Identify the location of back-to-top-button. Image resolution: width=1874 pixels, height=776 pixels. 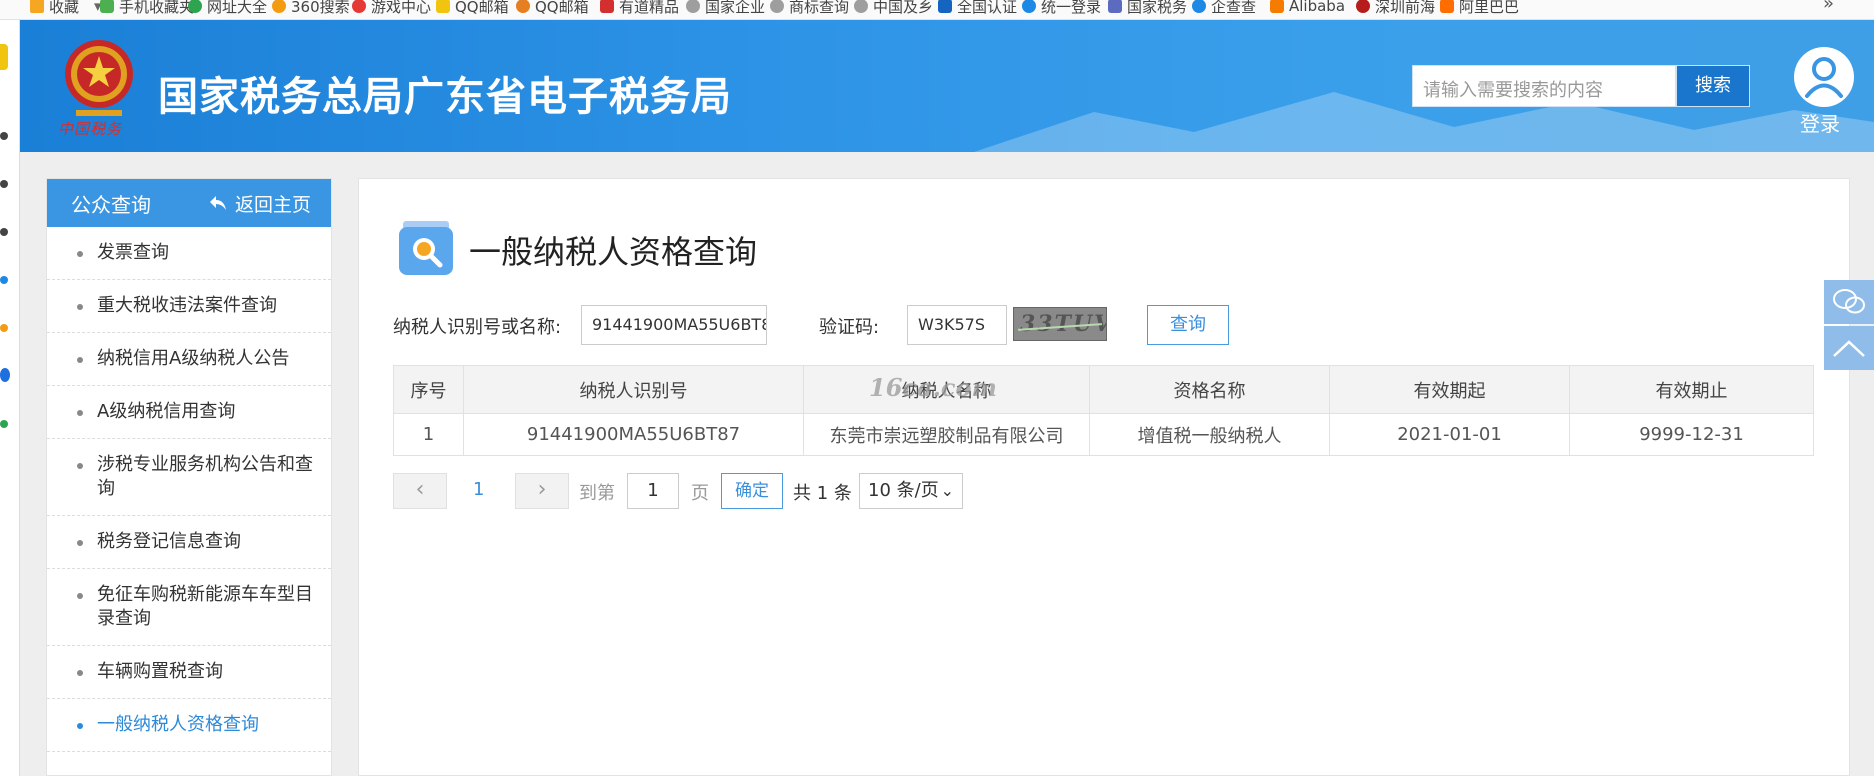
(1849, 348).